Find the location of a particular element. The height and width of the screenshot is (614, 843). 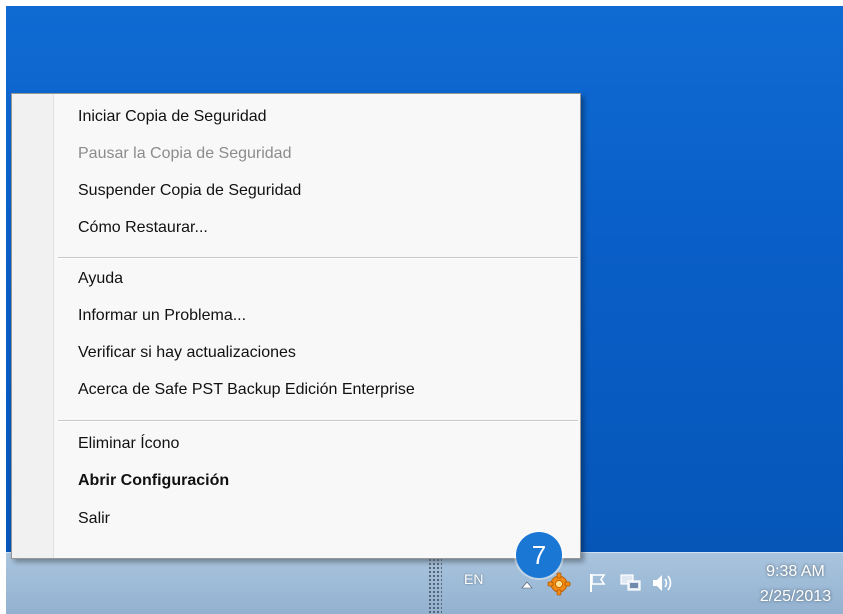

clock-date: 2/25/2013 is located at coordinates (795, 597).